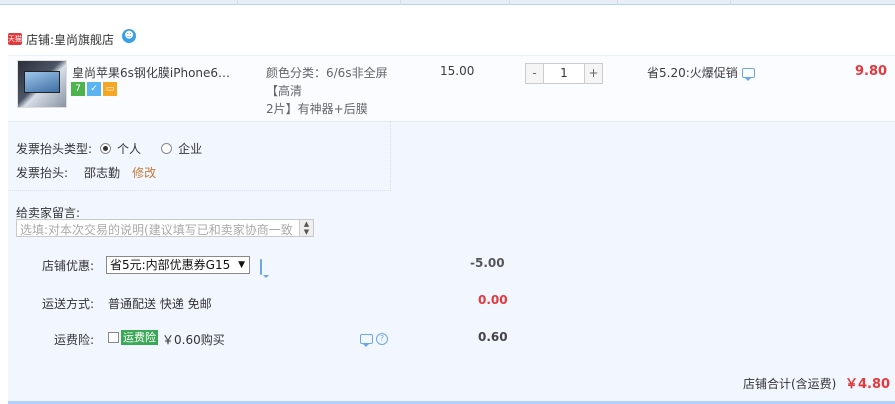  I want to click on sku-line: 颜色分类：6/6s非全屏【高清, so click(327, 82).